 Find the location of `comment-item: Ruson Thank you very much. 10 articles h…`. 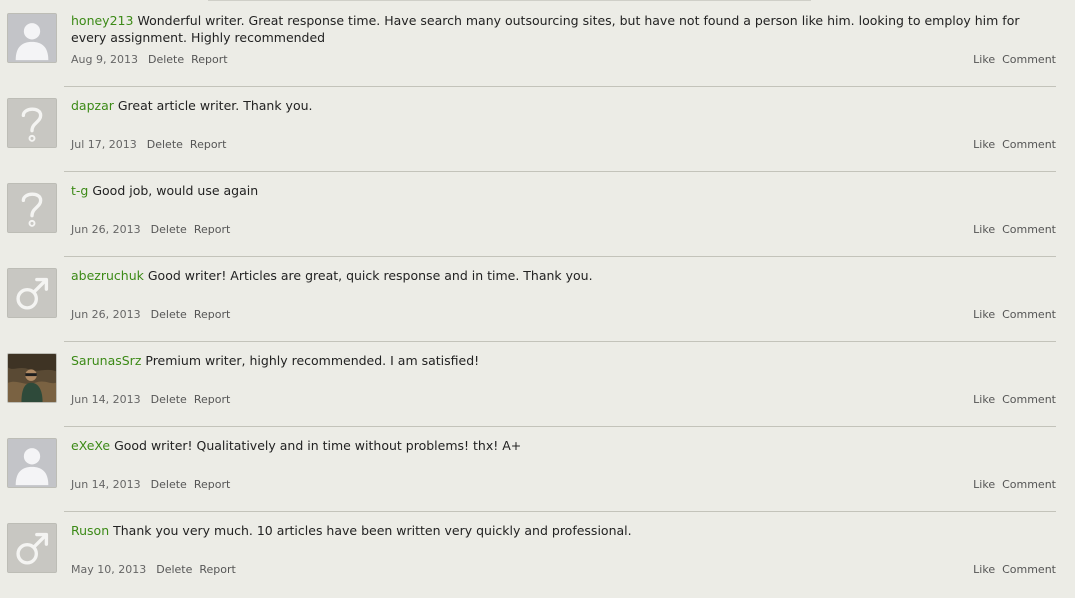

comment-item: Ruson Thank you very much. 10 articles h… is located at coordinates (537, 555).